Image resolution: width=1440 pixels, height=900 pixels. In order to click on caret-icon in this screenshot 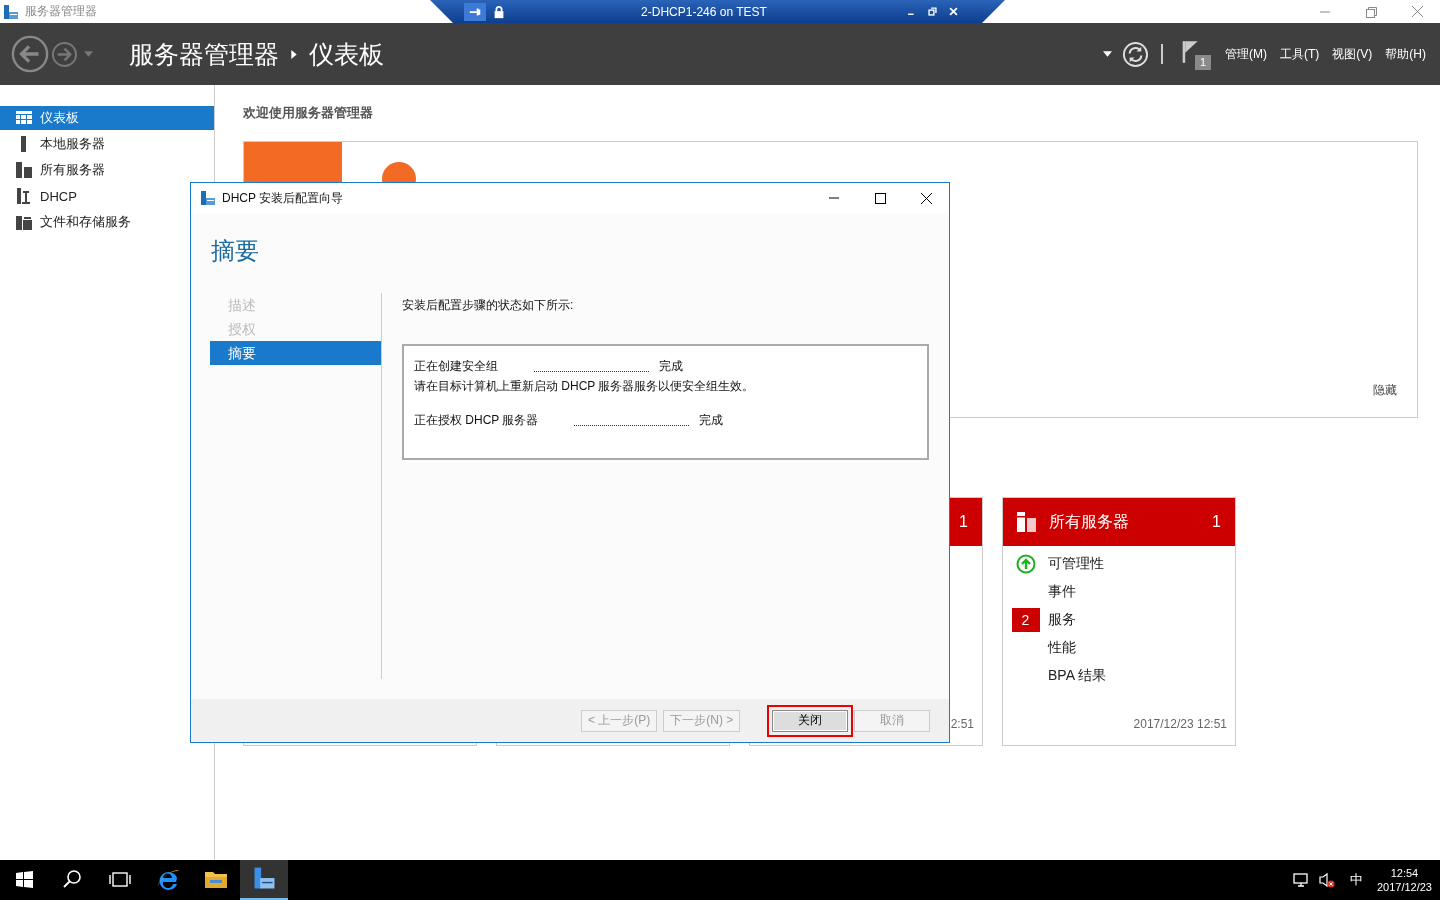, I will do `click(1107, 54)`.